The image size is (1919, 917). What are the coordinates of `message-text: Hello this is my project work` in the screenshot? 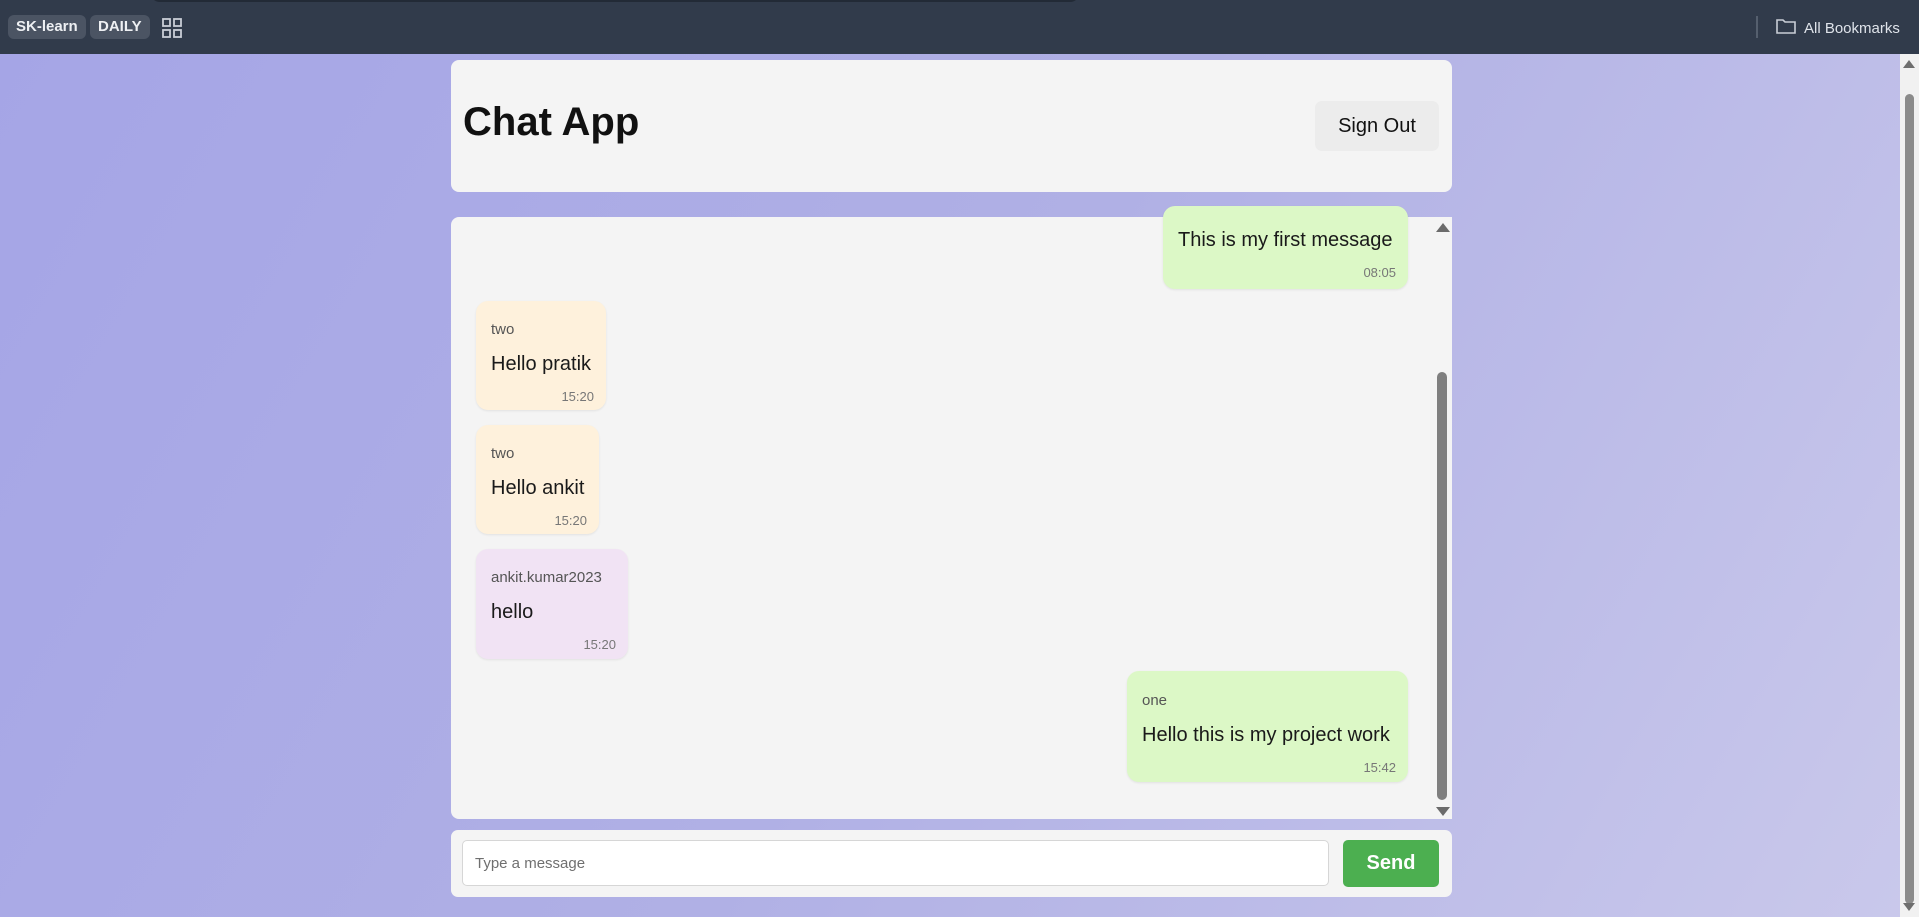 It's located at (1266, 735).